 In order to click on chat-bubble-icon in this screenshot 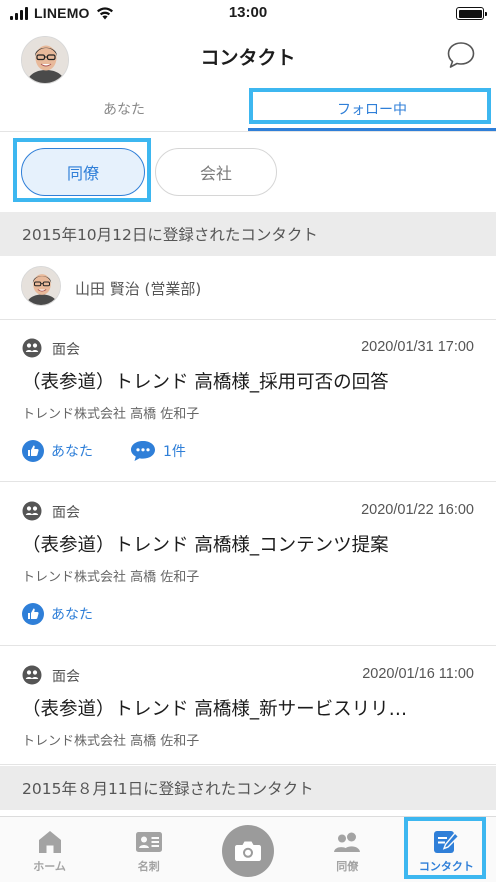, I will do `click(461, 55)`.